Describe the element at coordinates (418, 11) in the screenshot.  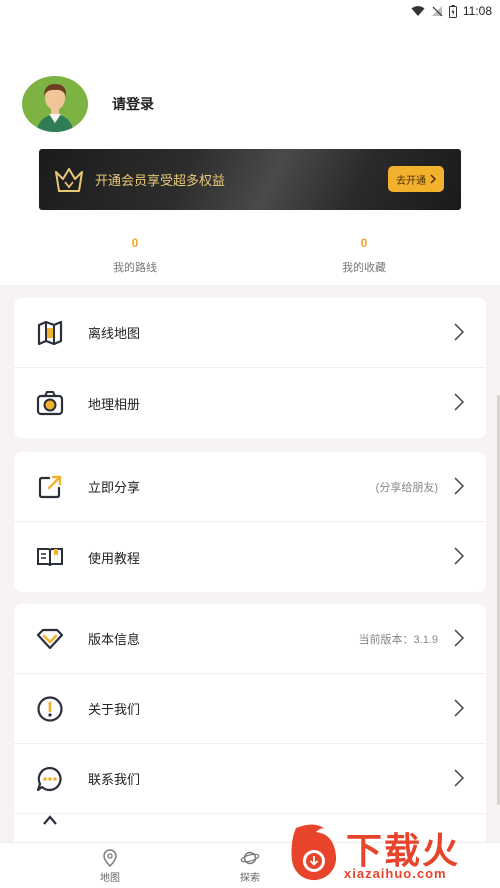
I see `wifi-icon` at that location.